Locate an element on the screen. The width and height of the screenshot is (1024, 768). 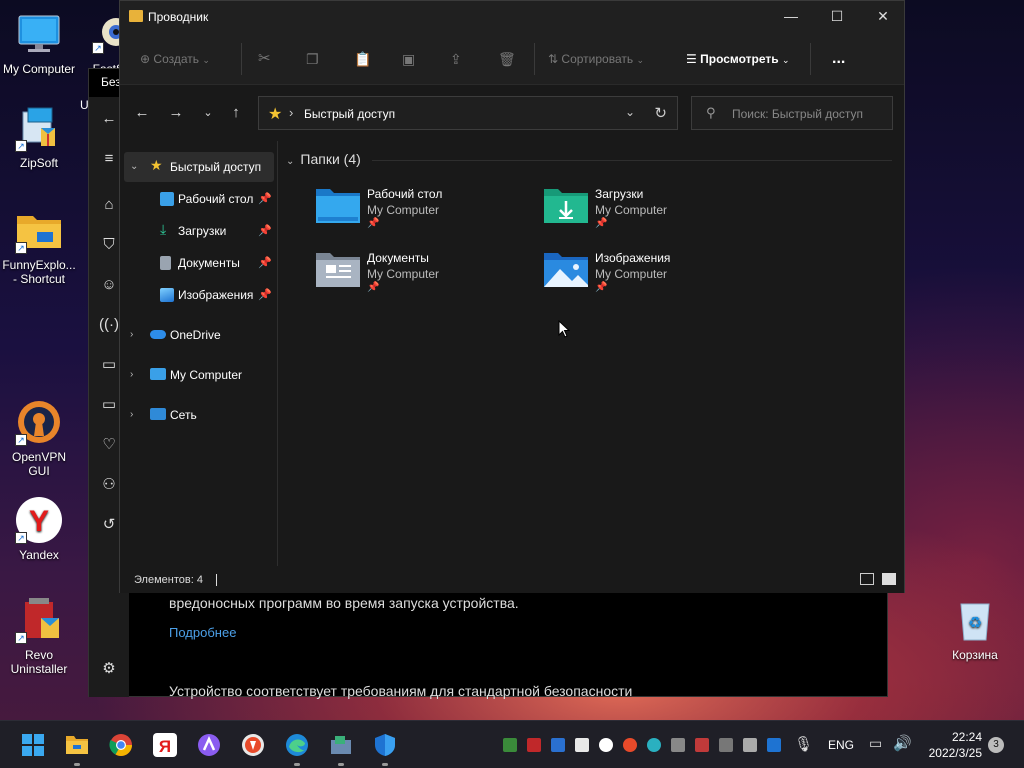
family-icon: ⚇ is located at coordinates (109, 485).